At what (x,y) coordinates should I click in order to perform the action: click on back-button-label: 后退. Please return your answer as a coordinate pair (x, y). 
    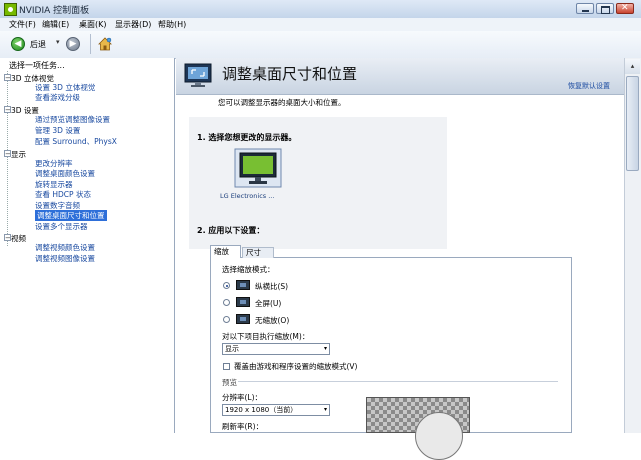
    Looking at the image, I should click on (38, 44).